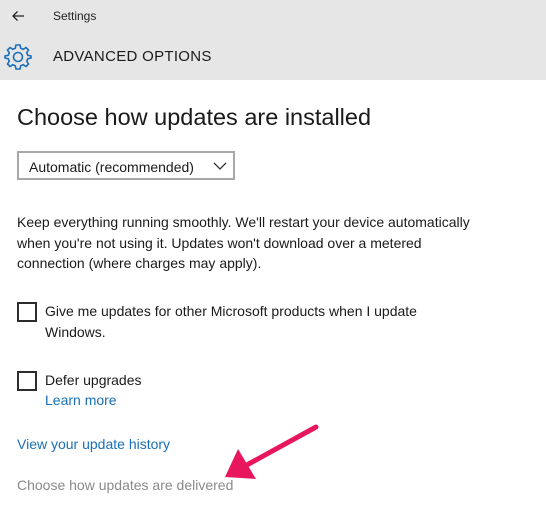  What do you see at coordinates (273, 57) in the screenshot?
I see `page-header: ADVANCED OPTIONS` at bounding box center [273, 57].